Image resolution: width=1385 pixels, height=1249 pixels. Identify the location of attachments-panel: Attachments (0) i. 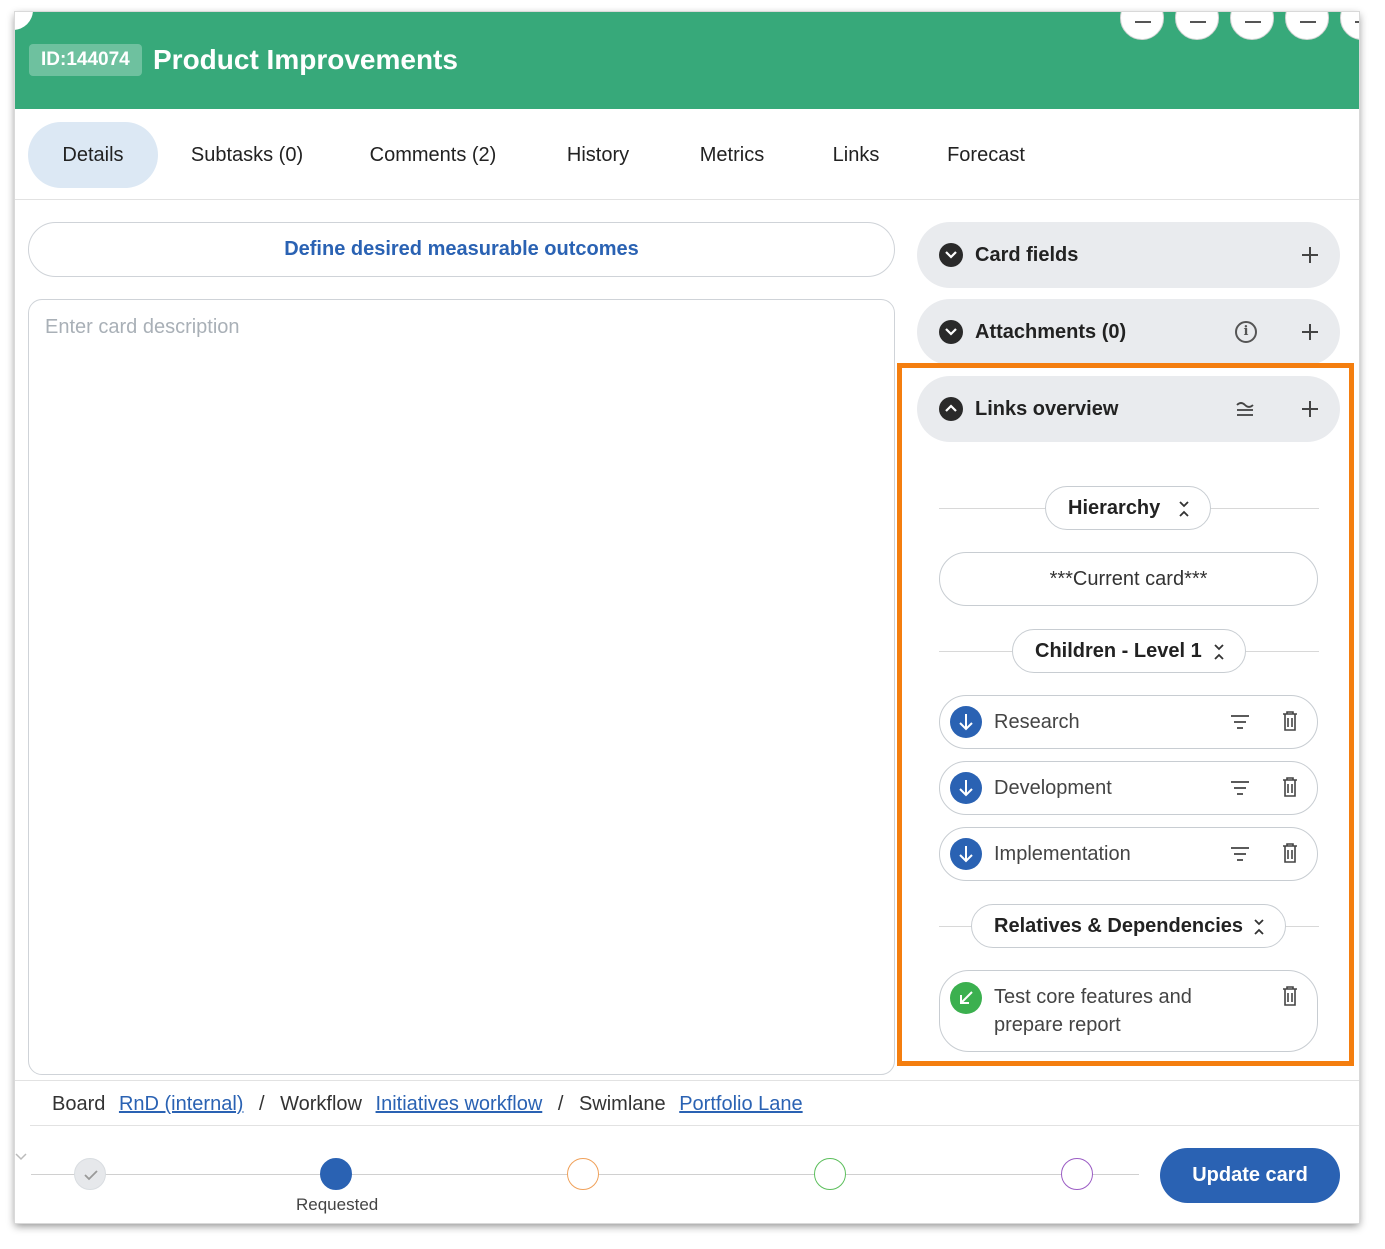
(1128, 332).